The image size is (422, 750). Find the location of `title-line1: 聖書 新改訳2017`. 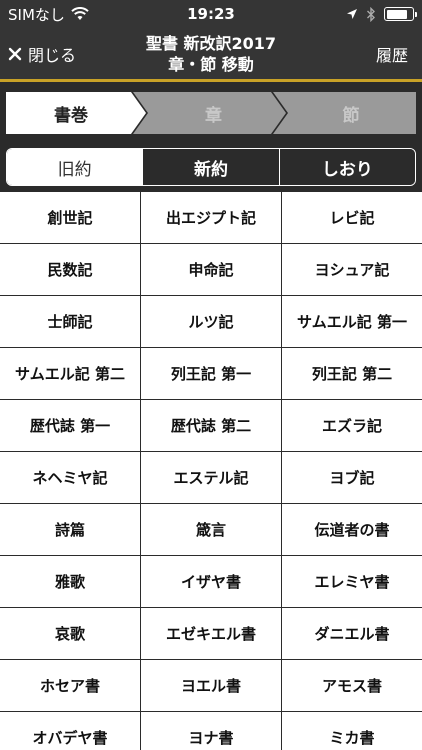

title-line1: 聖書 新改訳2017 is located at coordinates (211, 43).